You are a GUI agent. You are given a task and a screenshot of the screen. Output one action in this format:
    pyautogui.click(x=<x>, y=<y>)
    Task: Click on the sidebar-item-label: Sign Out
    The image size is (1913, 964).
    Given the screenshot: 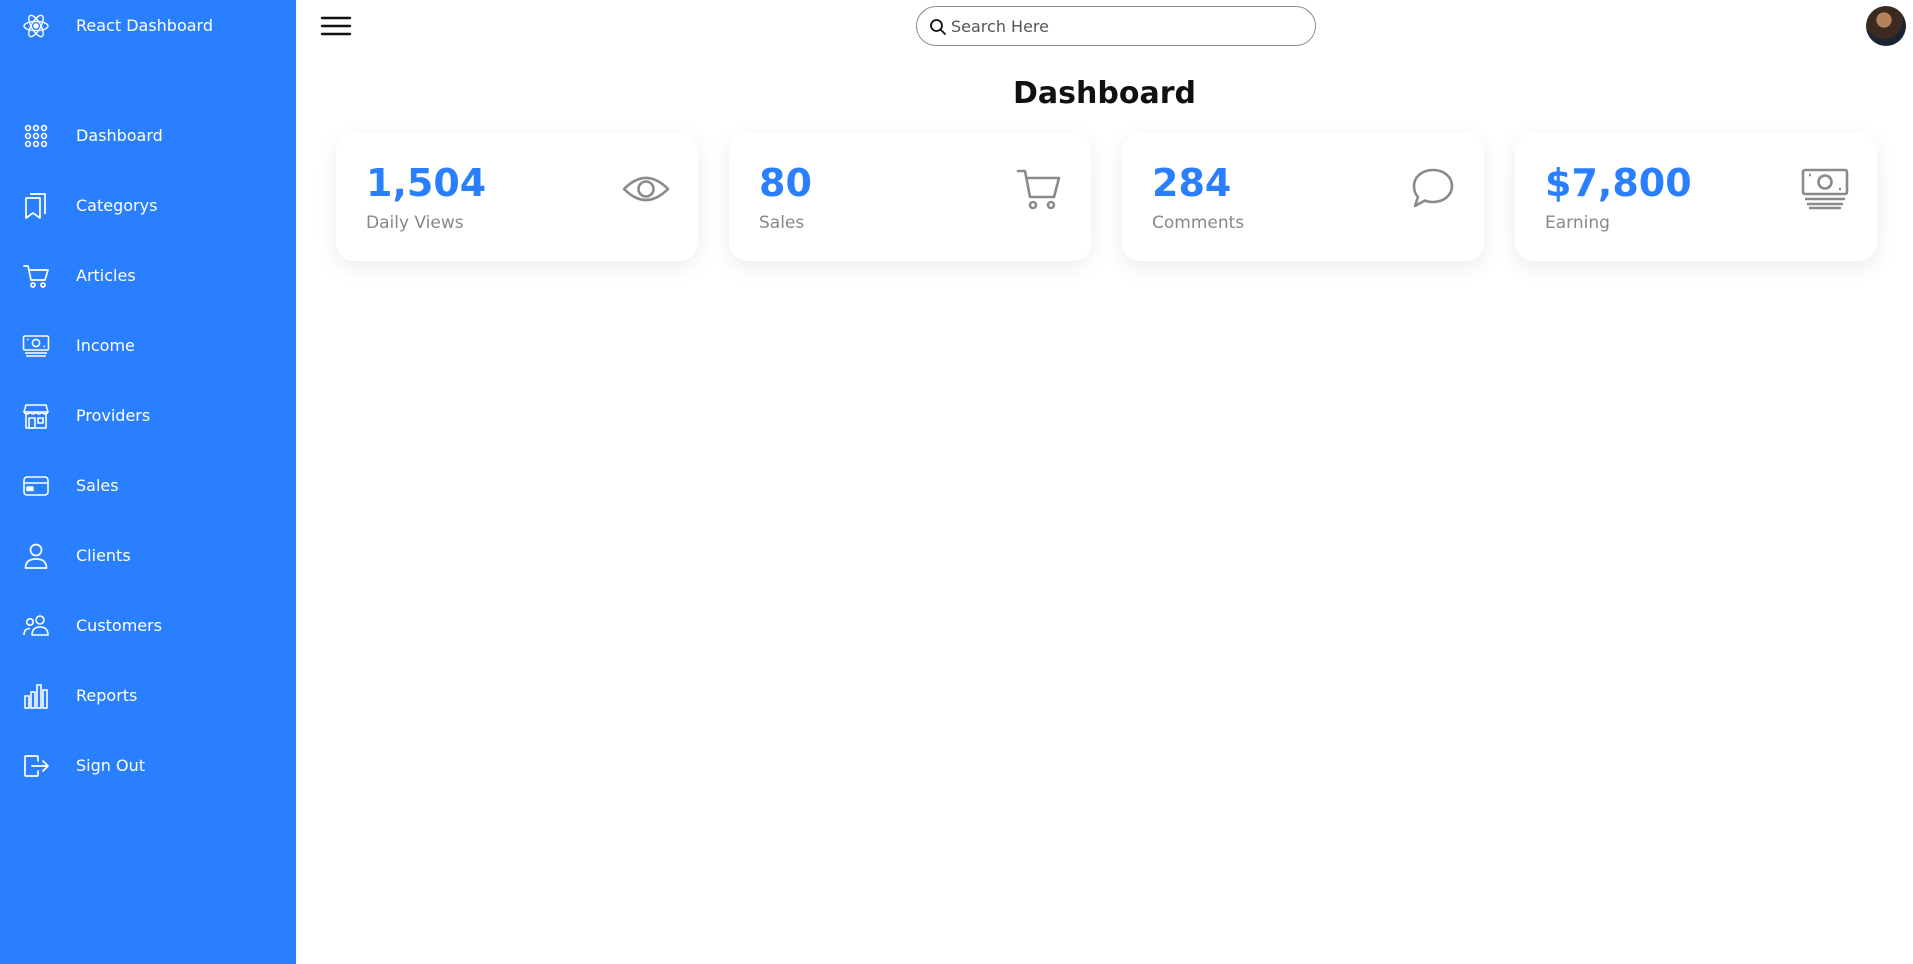 What is the action you would take?
    pyautogui.click(x=110, y=765)
    